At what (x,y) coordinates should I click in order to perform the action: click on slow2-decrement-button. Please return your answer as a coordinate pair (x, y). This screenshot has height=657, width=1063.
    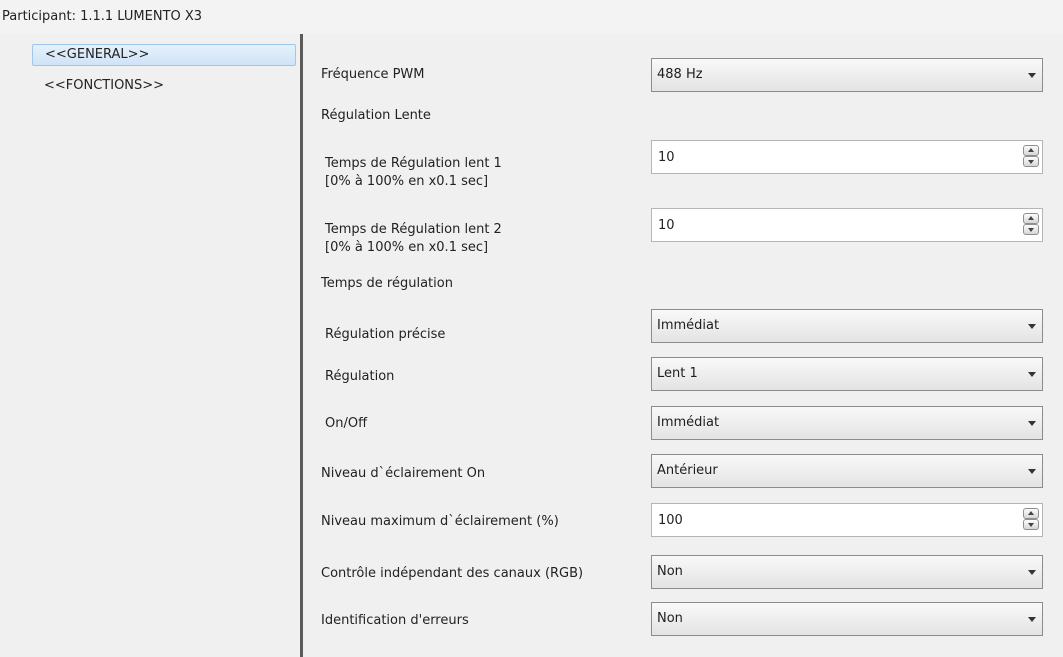
    Looking at the image, I should click on (1031, 229).